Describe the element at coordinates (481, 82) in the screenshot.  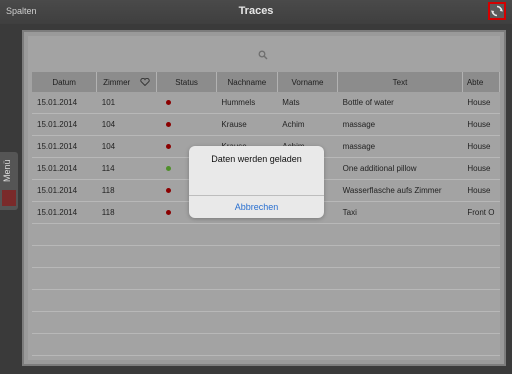
I see `column-header-abteilung: Abte` at that location.